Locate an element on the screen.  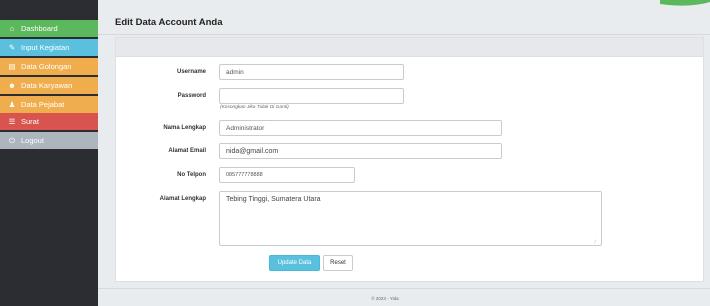
sidebar-item-data-karyawan: ☻ Data Karyawan is located at coordinates (49, 85).